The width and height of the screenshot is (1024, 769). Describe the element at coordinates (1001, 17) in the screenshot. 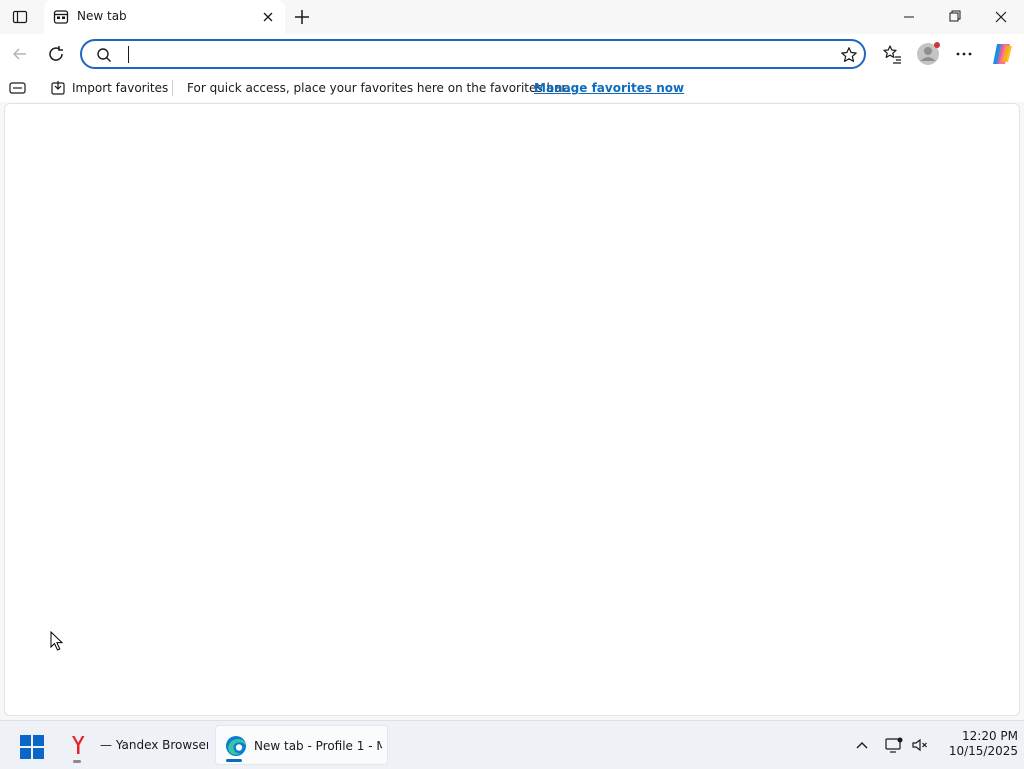

I see `close-window-icon` at that location.